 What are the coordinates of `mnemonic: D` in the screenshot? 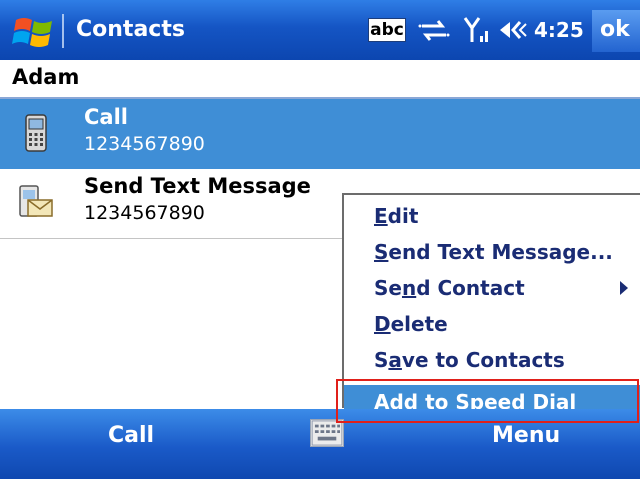 It's located at (382, 324).